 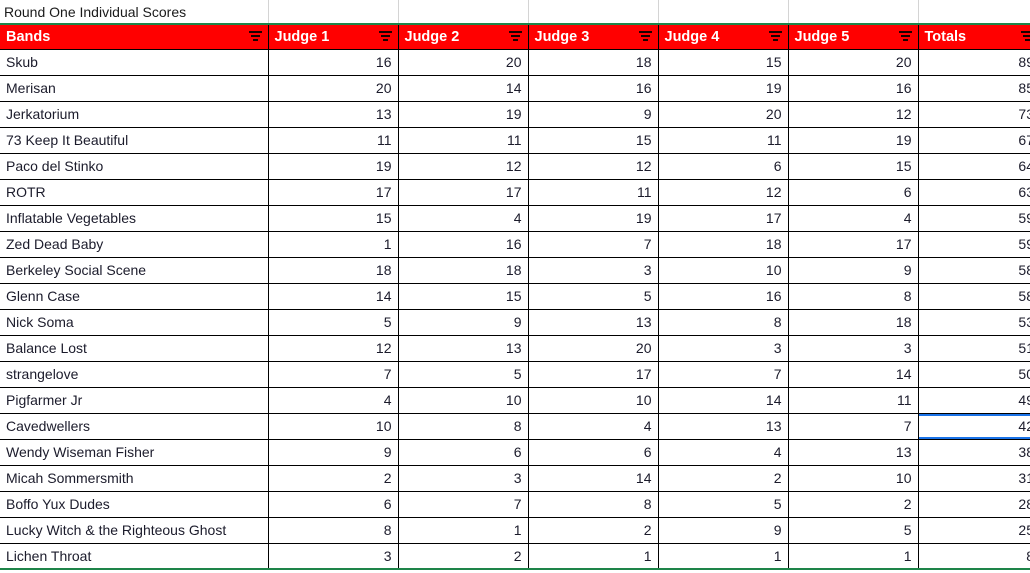 I want to click on band-name-cell: Boffo Yux Dudes, so click(x=134, y=504).